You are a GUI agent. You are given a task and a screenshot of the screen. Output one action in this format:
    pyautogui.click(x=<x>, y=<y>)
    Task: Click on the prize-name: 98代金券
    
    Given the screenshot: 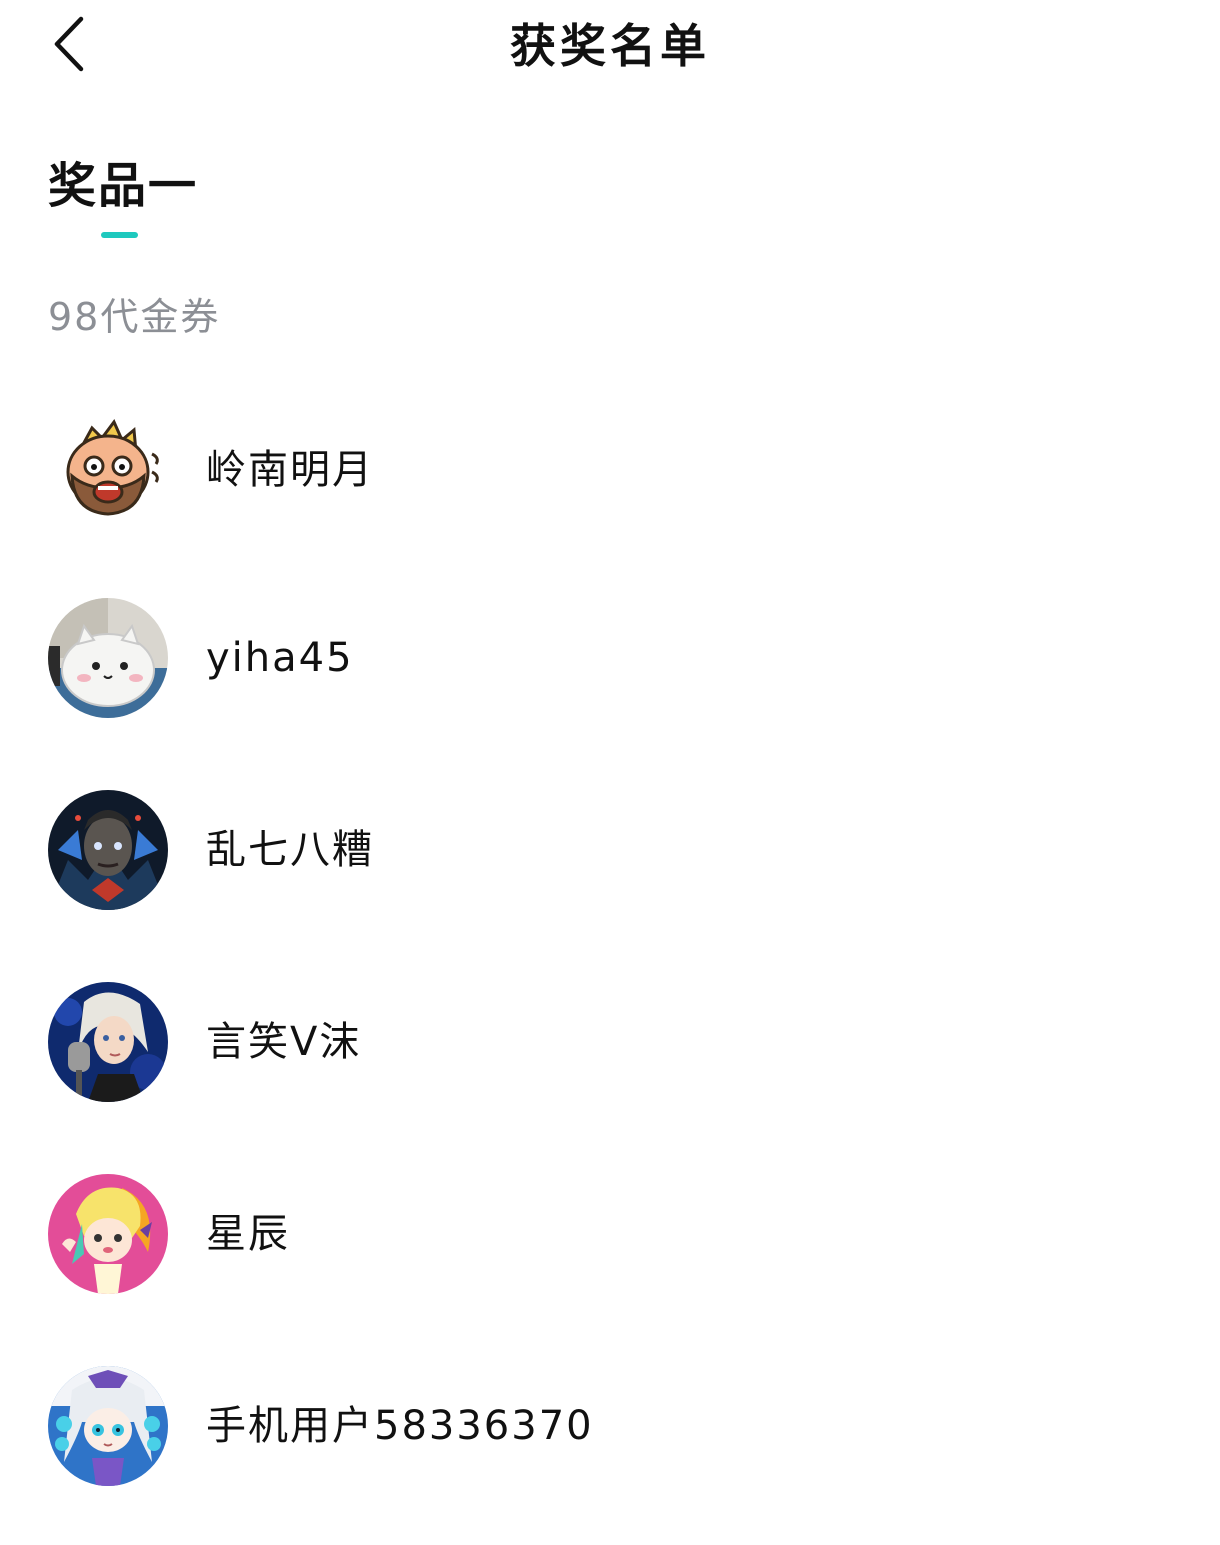 What is the action you would take?
    pyautogui.click(x=134, y=317)
    